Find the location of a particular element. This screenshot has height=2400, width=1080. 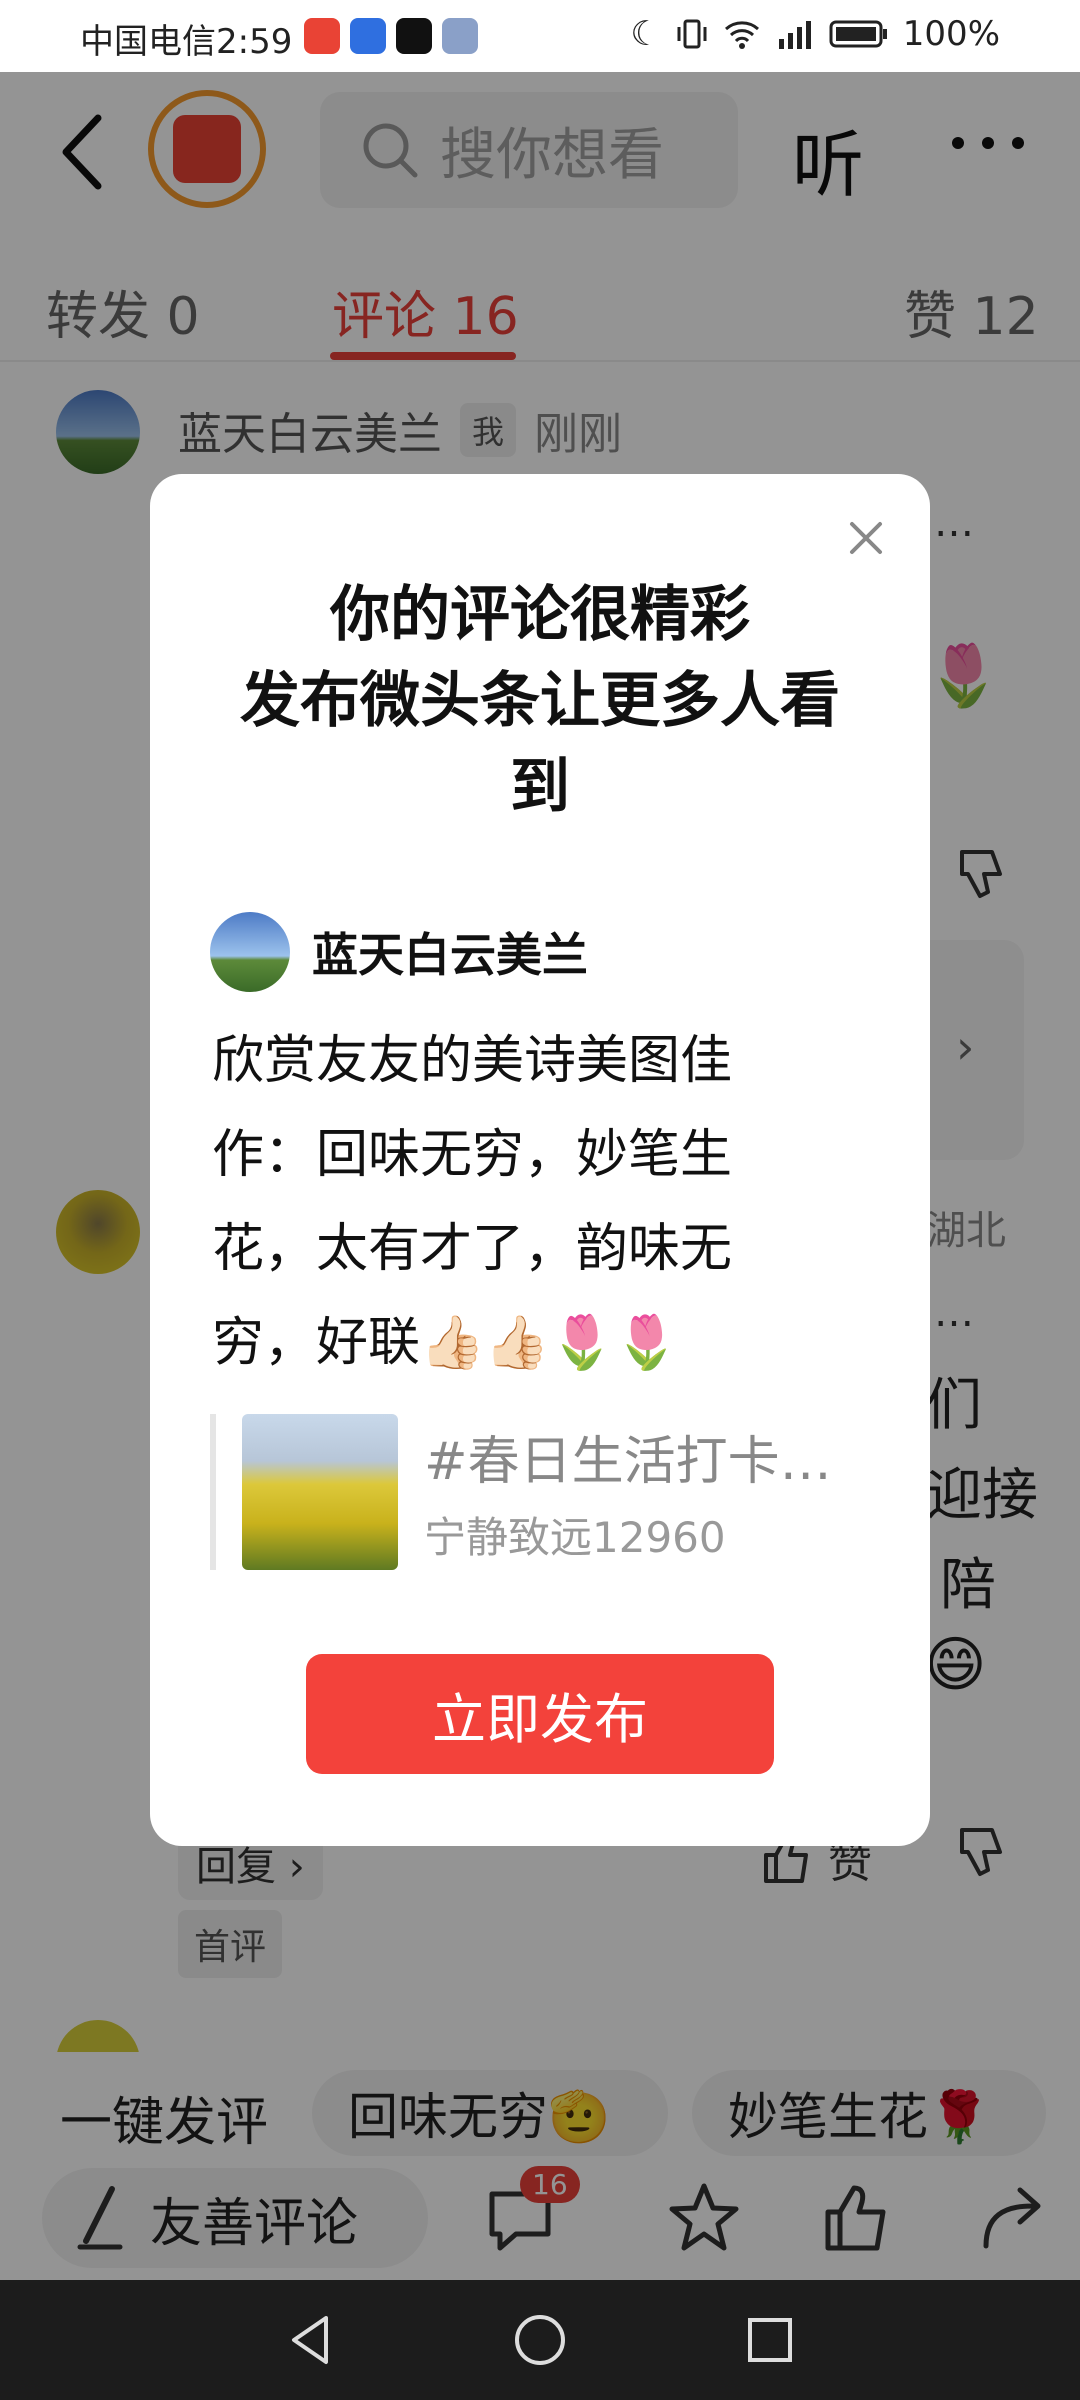

tiktok-app-icon is located at coordinates (414, 36).